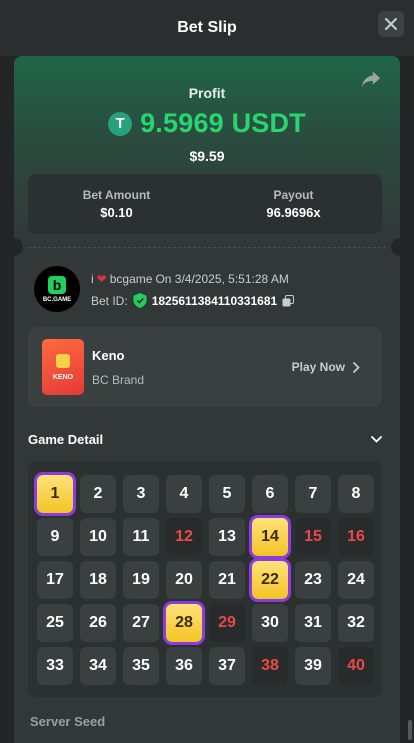 This screenshot has width=414, height=743. I want to click on keno-cell: 7, so click(313, 494).